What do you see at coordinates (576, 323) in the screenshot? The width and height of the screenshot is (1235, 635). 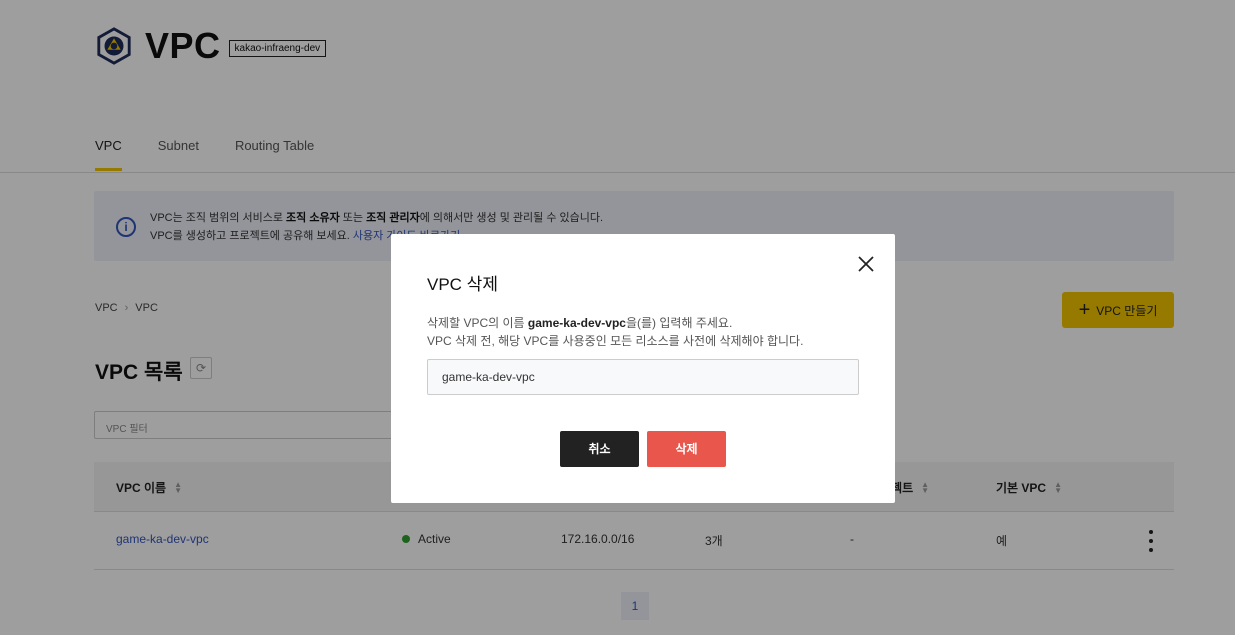 I see `dialog-vpc-name: game-ka-dev-vpc` at bounding box center [576, 323].